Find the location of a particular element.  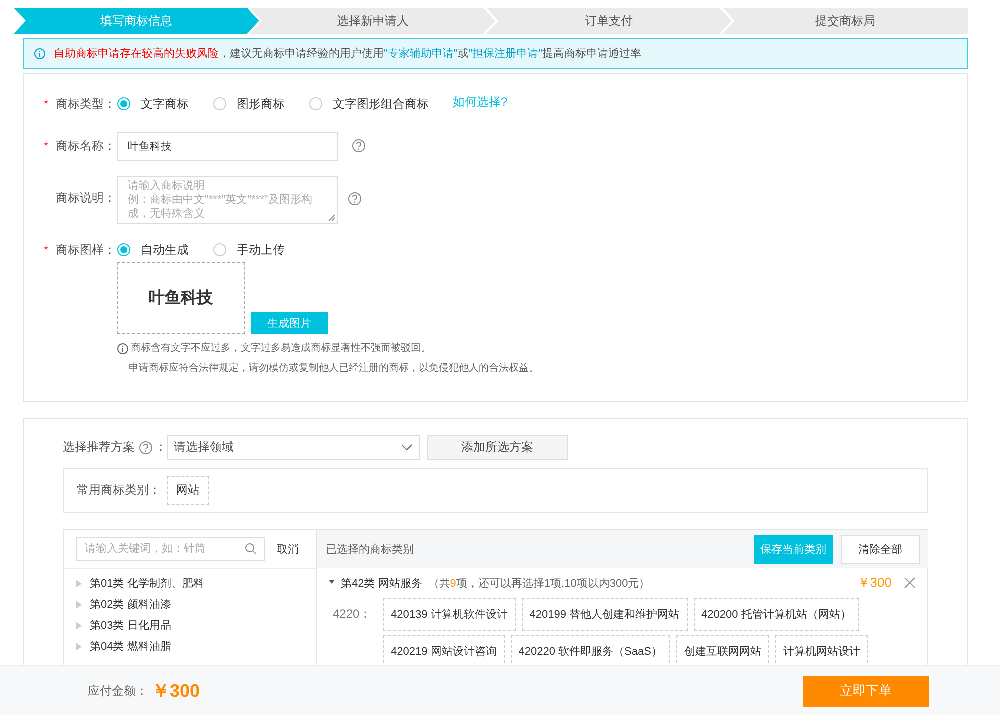

chevron-down-icon is located at coordinates (407, 447).